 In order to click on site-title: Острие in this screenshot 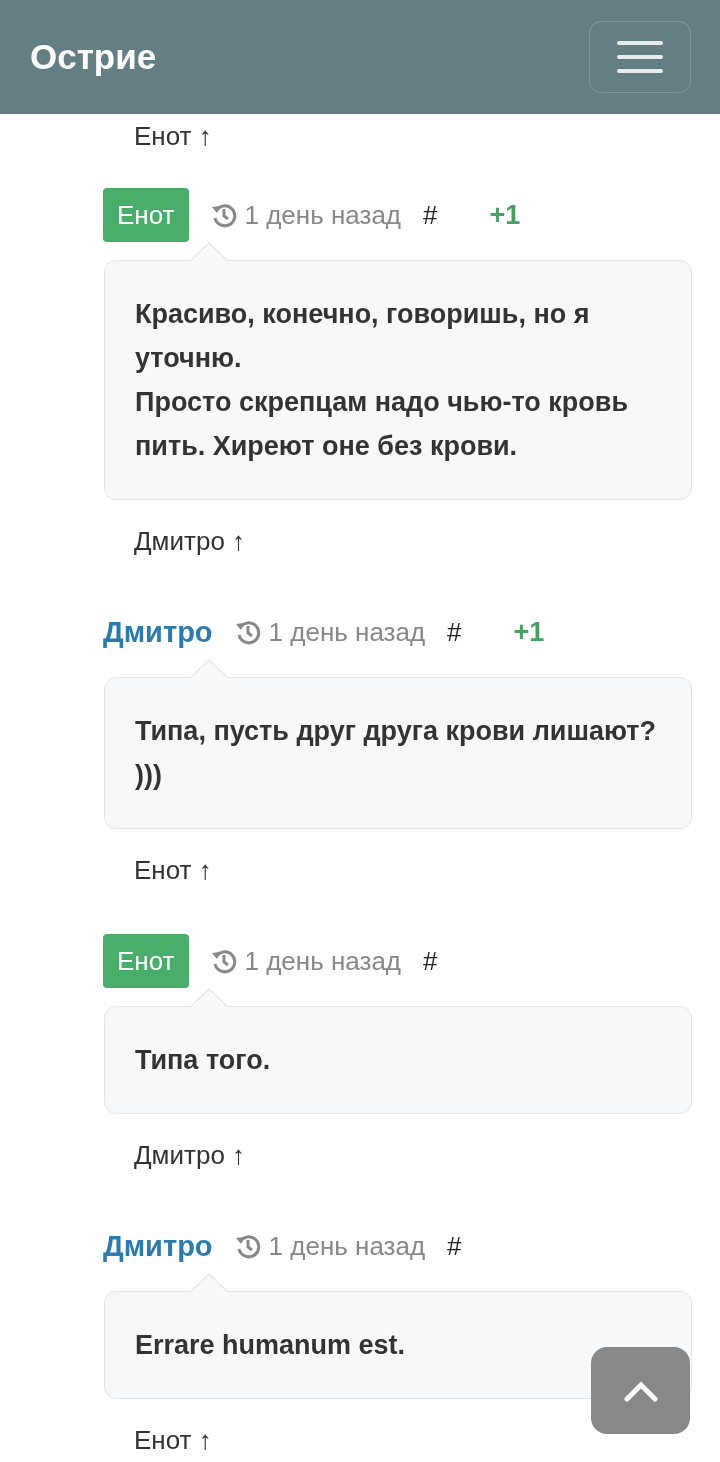, I will do `click(93, 57)`.